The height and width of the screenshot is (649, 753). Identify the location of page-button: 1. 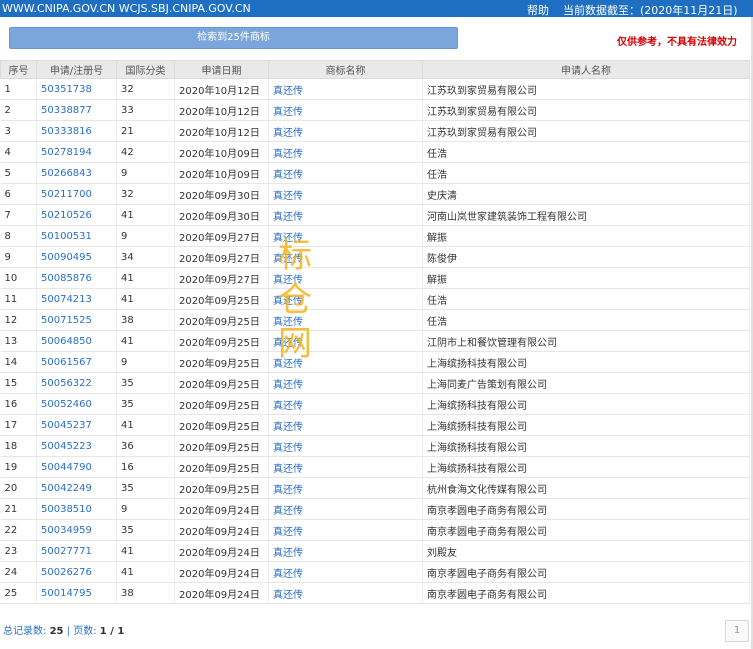
(737, 631).